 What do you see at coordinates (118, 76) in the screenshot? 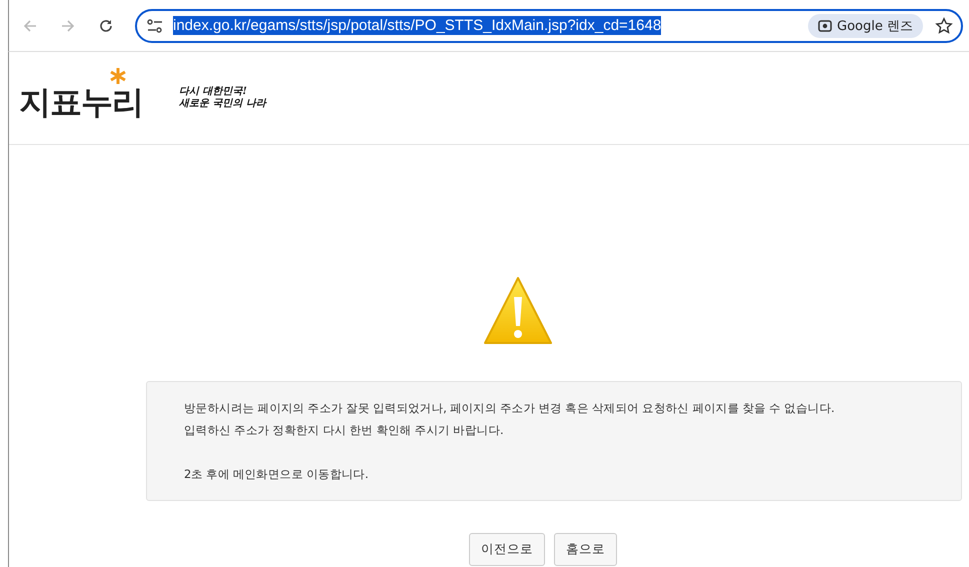
I see `asterisk-icon` at bounding box center [118, 76].